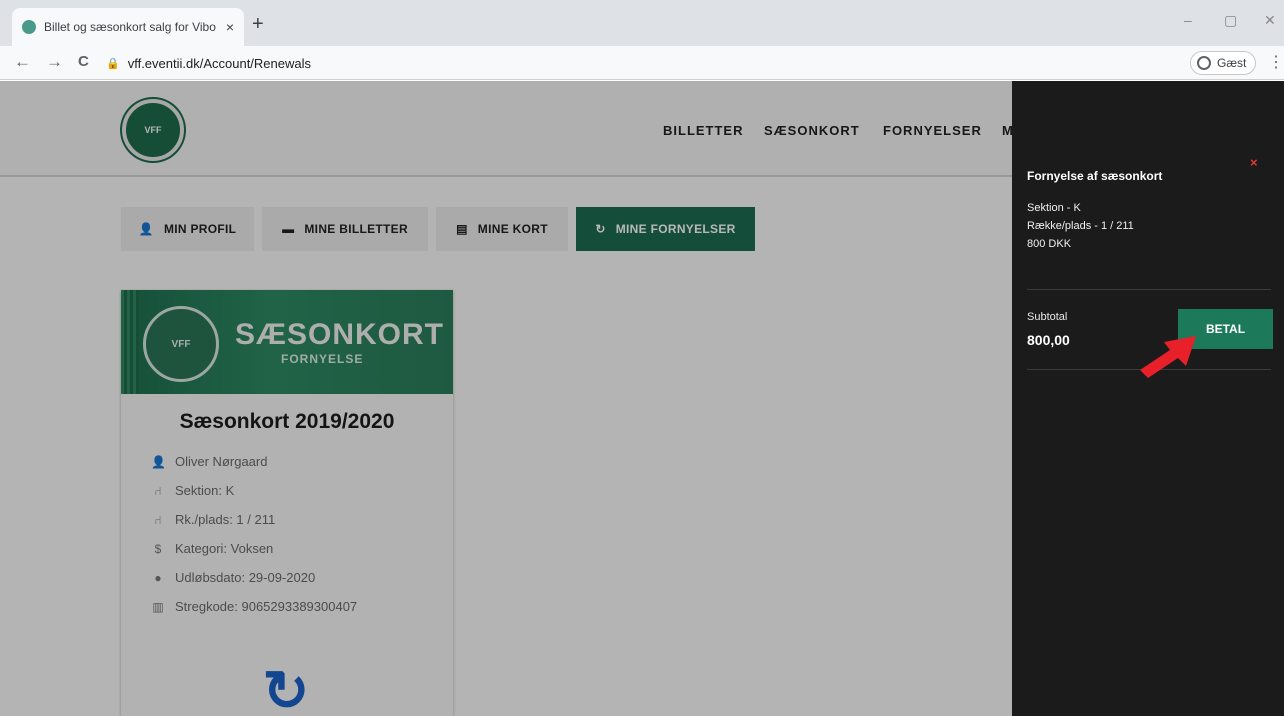 The height and width of the screenshot is (716, 1284). What do you see at coordinates (1204, 63) in the screenshot?
I see `profile-icon` at bounding box center [1204, 63].